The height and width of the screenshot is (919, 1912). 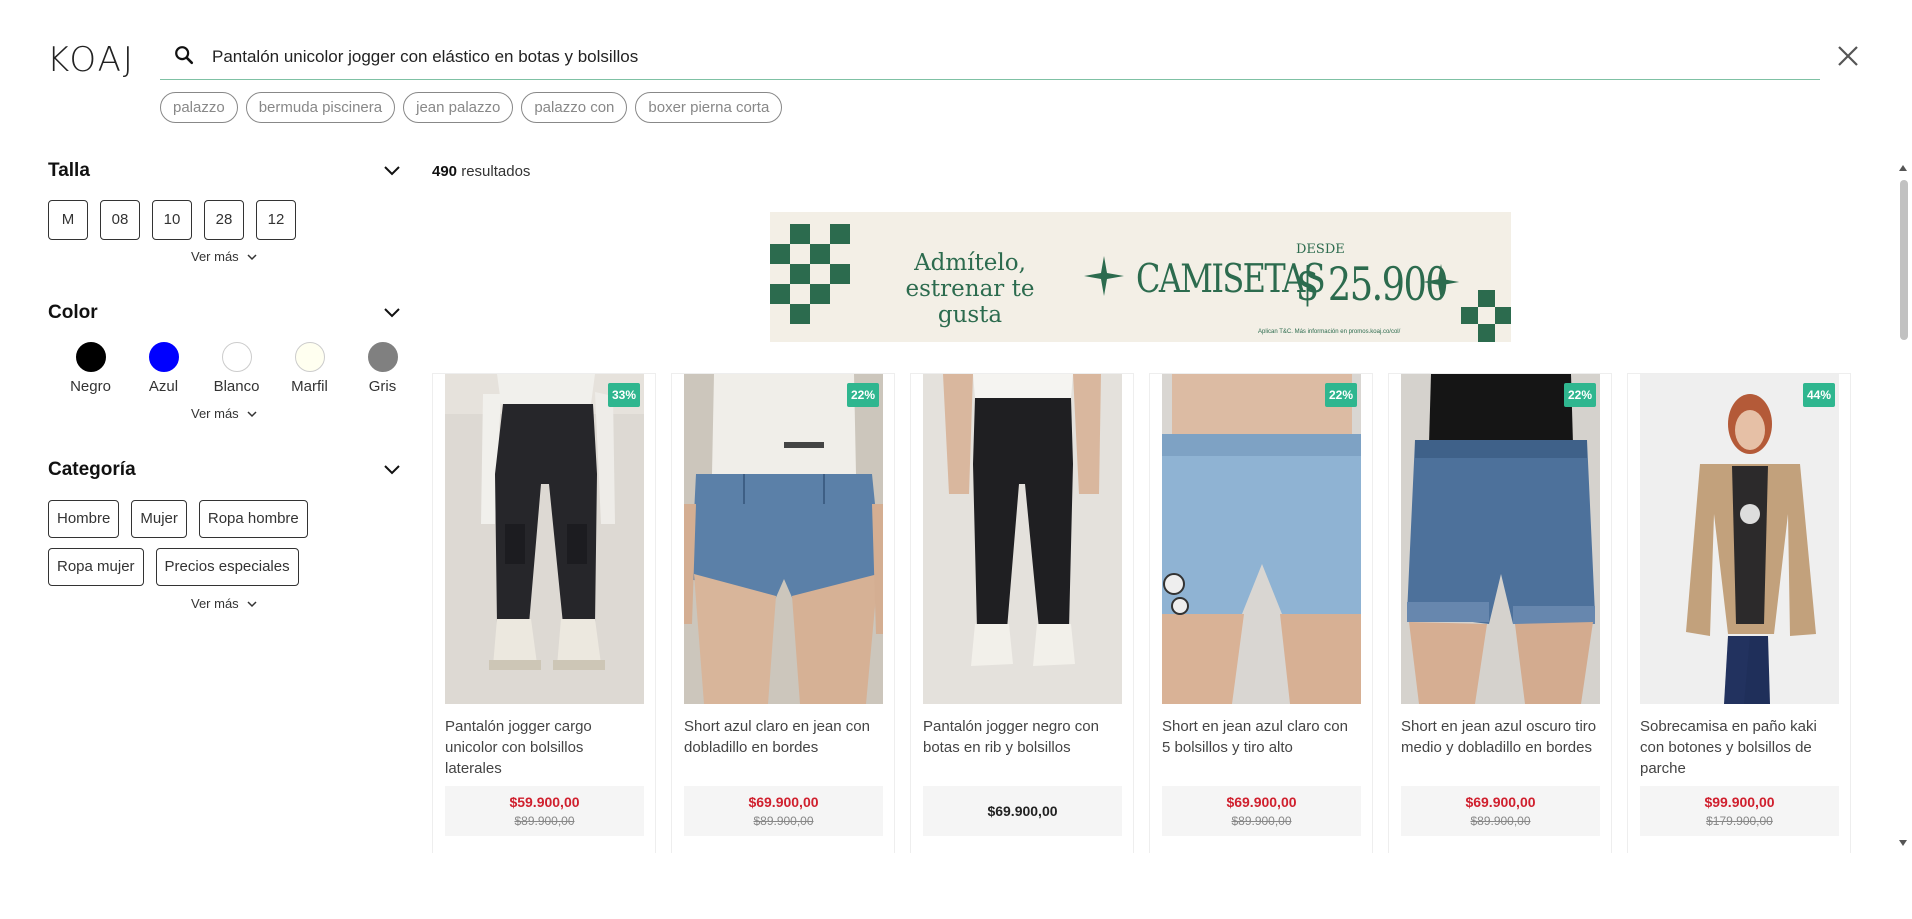 I want to click on color-option-blanco: Blanco, so click(x=236, y=368).